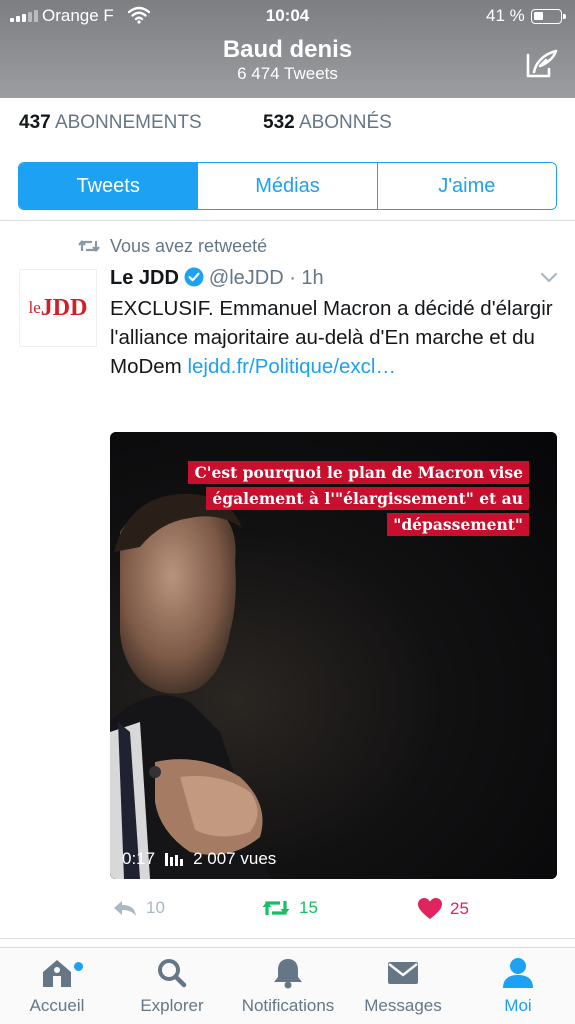 Image resolution: width=575 pixels, height=1024 pixels. I want to click on following-label: ABONNEMENTS, so click(128, 122).